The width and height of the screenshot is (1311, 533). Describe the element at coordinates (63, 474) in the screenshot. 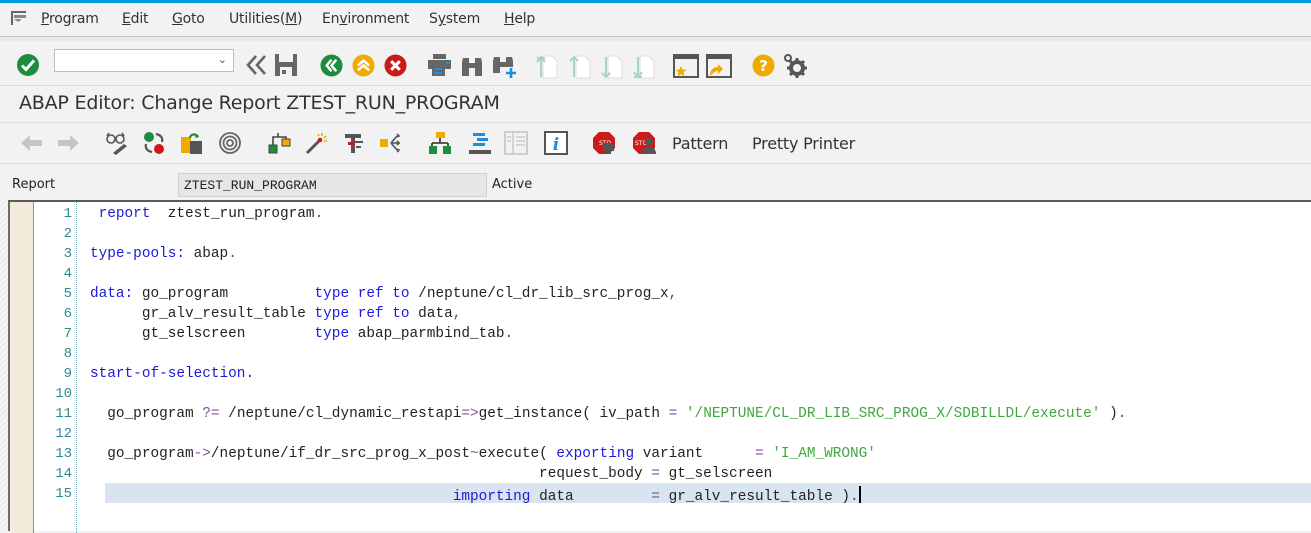

I see `line-number: 14` at that location.